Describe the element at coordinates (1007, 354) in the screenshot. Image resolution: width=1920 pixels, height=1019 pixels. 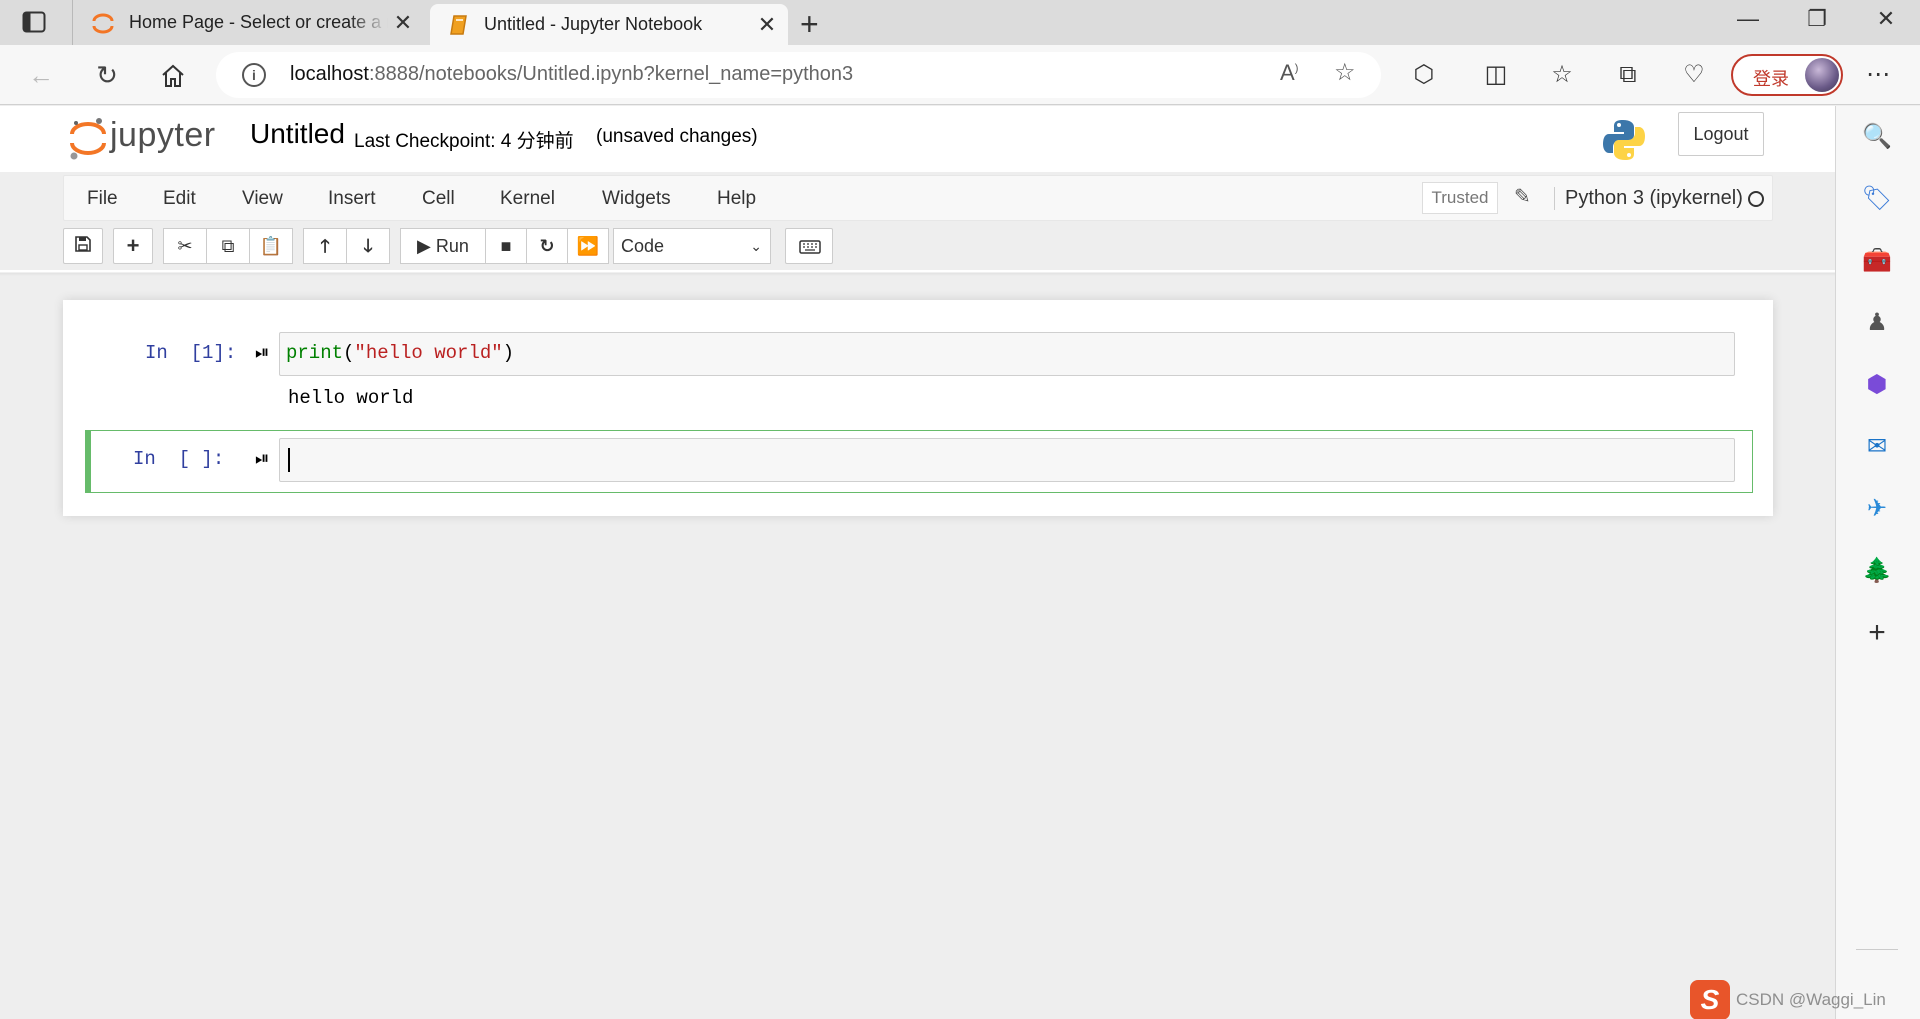
I see `cell-input-editor: print("hello world")` at that location.